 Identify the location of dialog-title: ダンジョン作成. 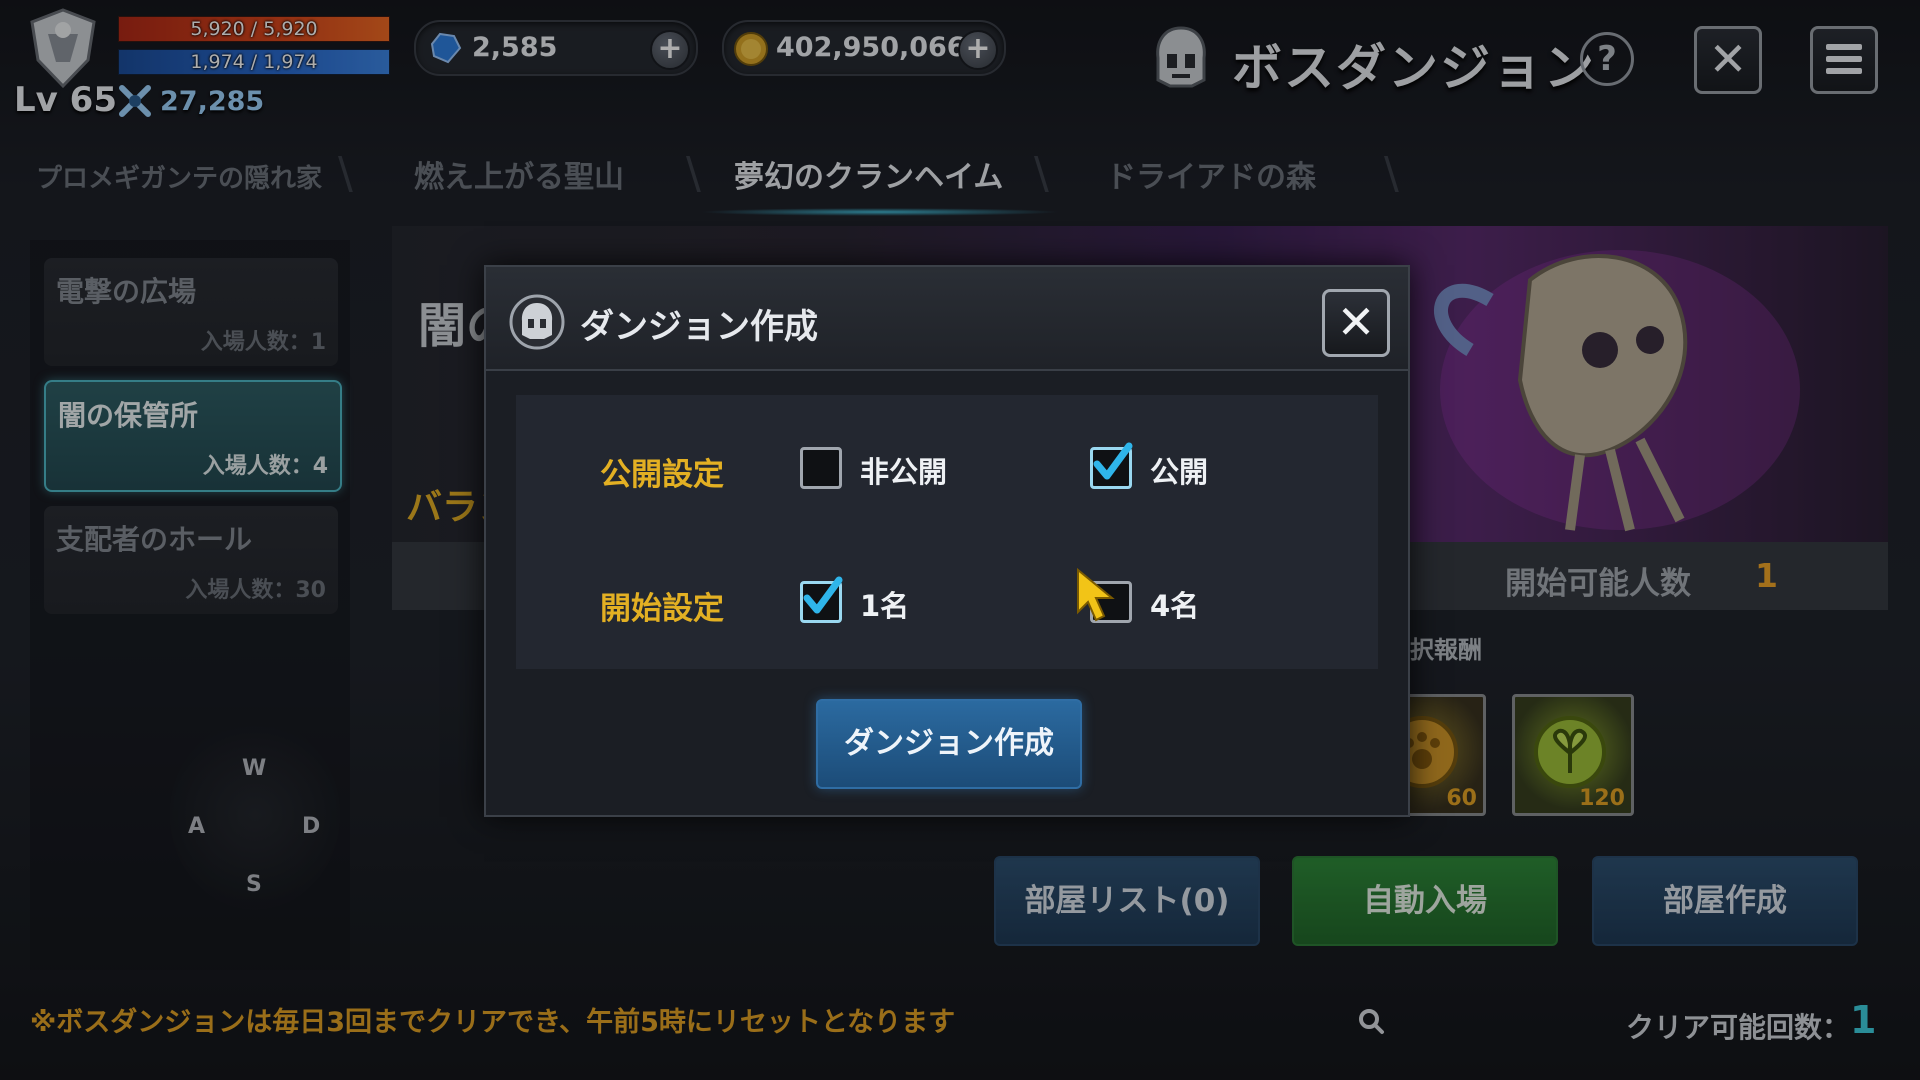
(699, 327).